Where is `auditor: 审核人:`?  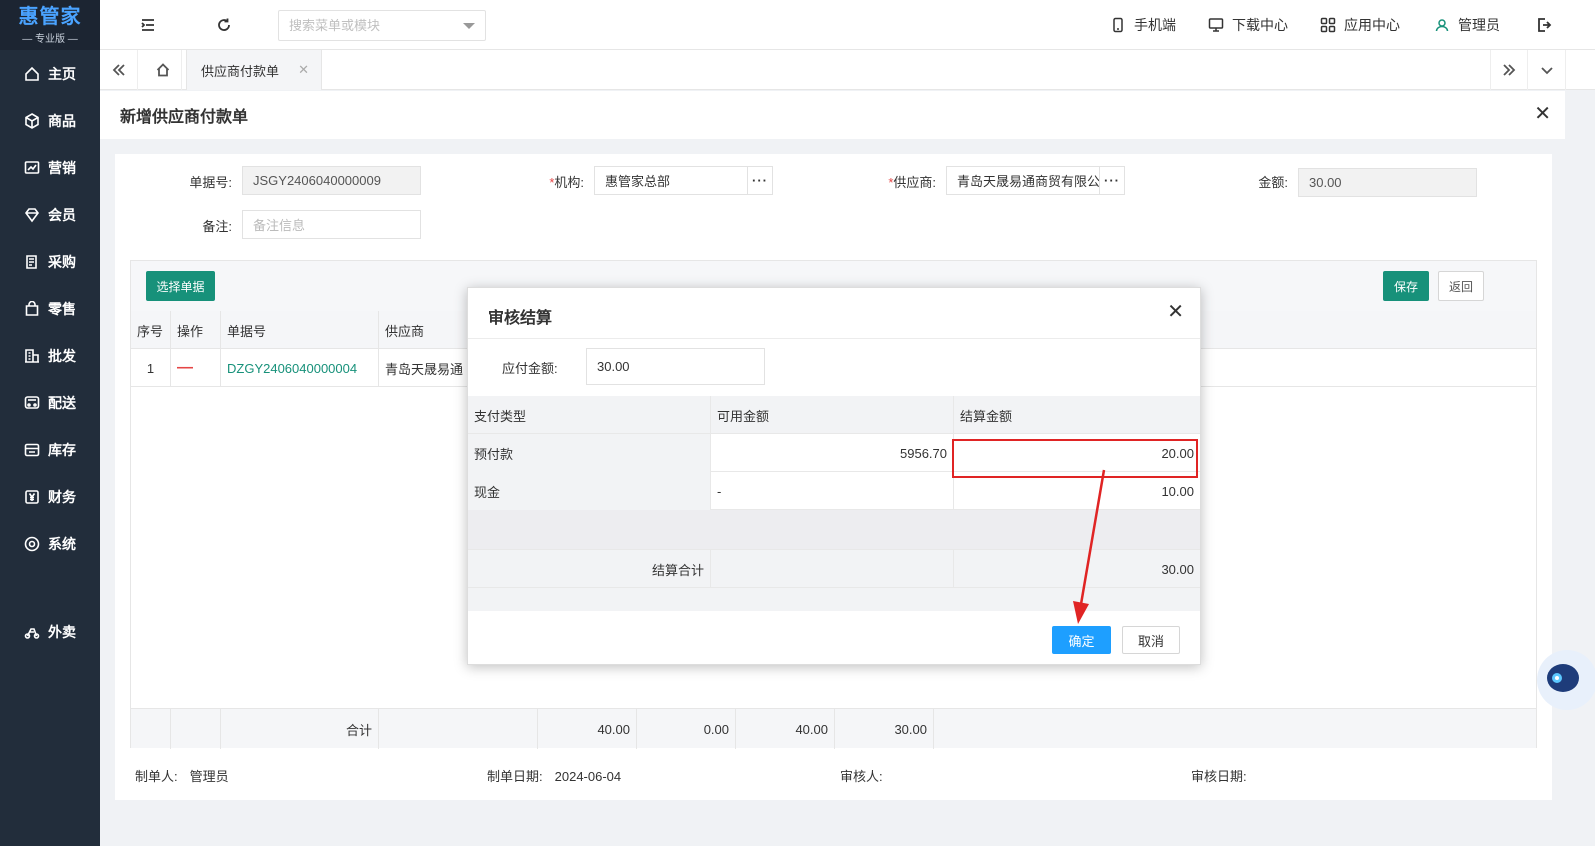 auditor: 审核人: is located at coordinates (861, 776).